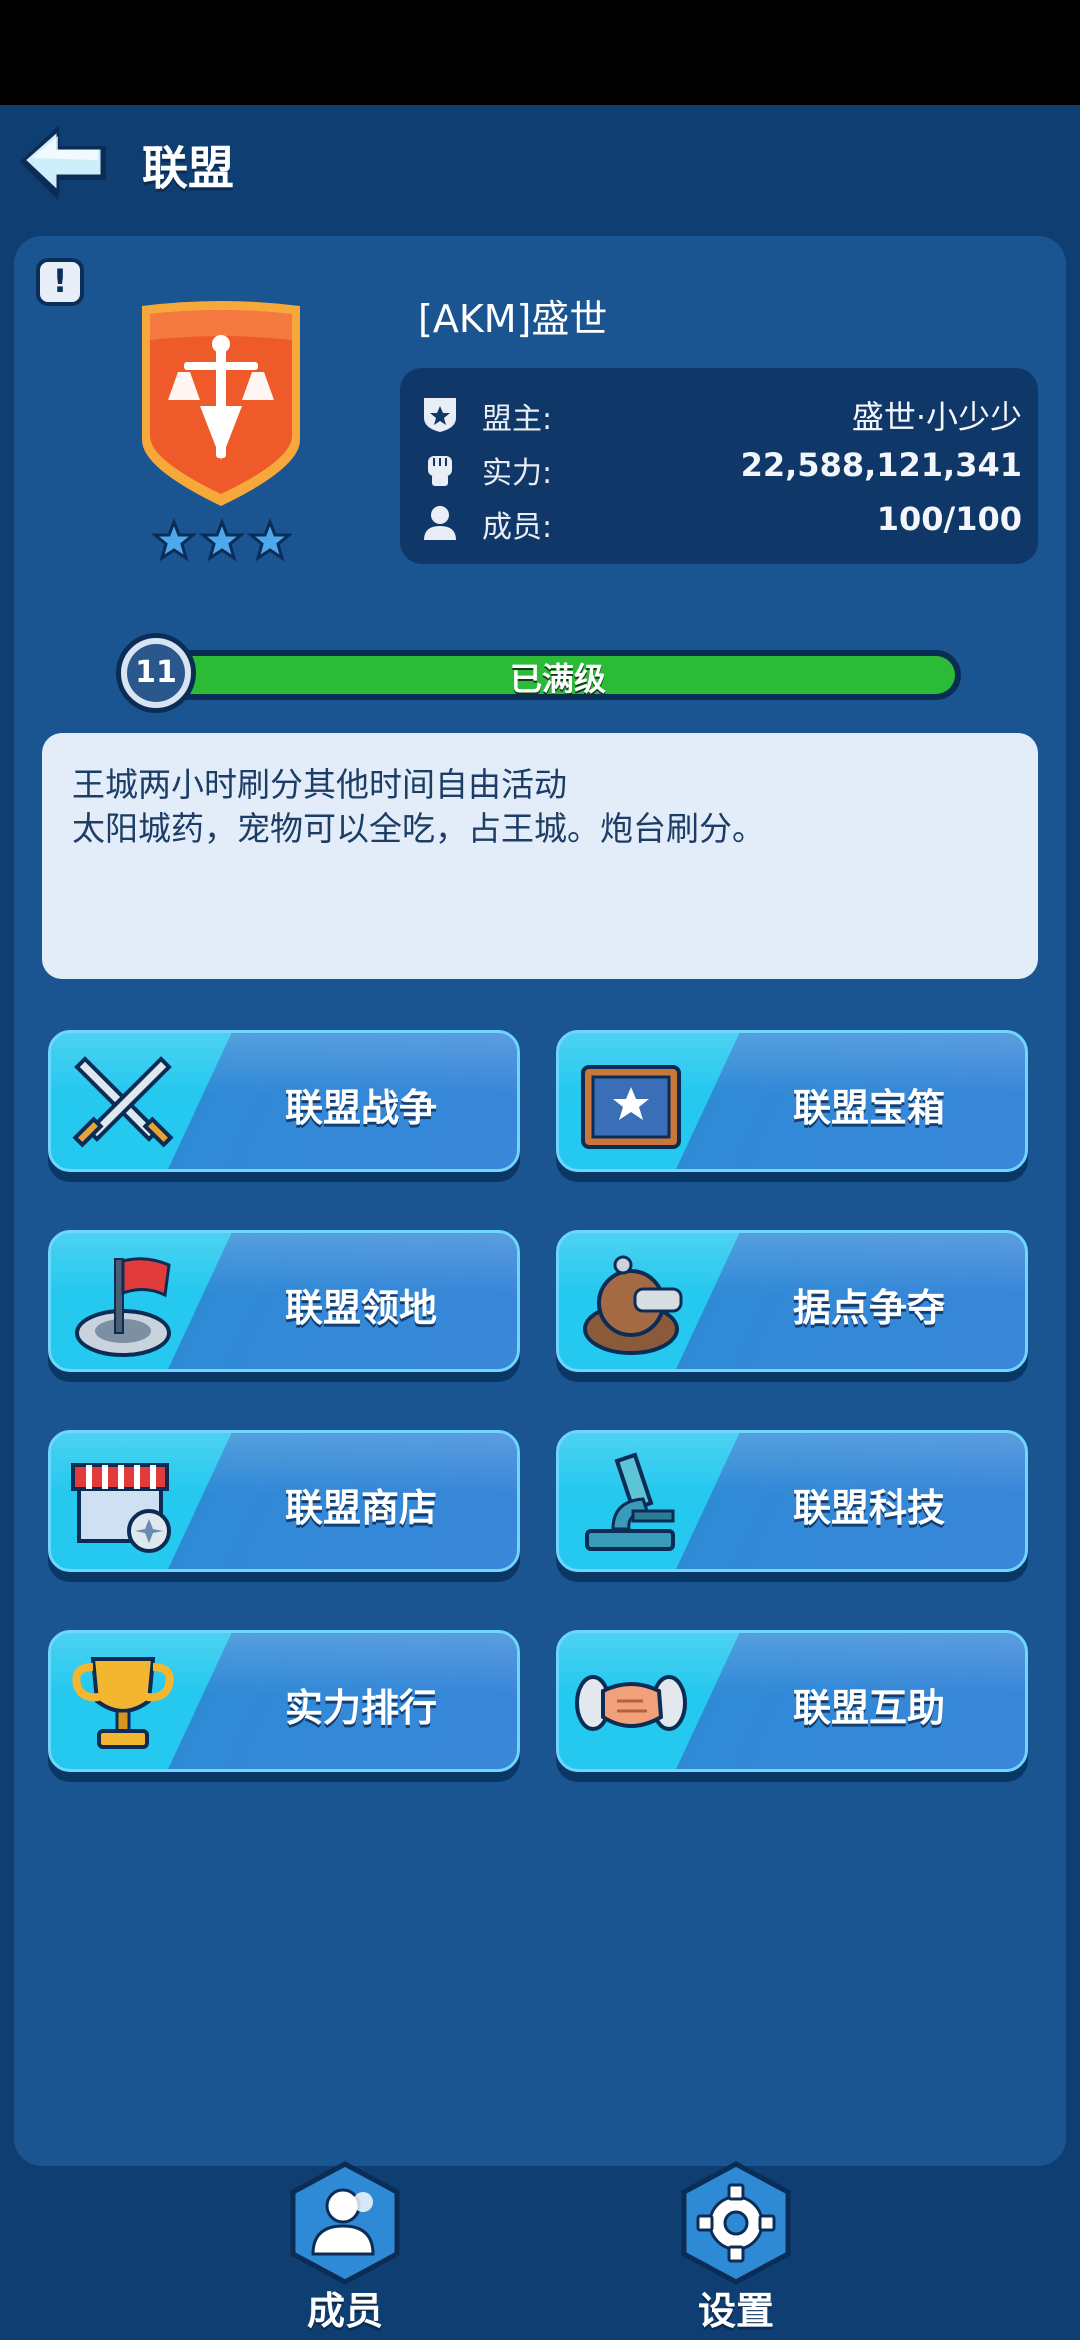  I want to click on members-nav-label: 成员, so click(344, 2311).